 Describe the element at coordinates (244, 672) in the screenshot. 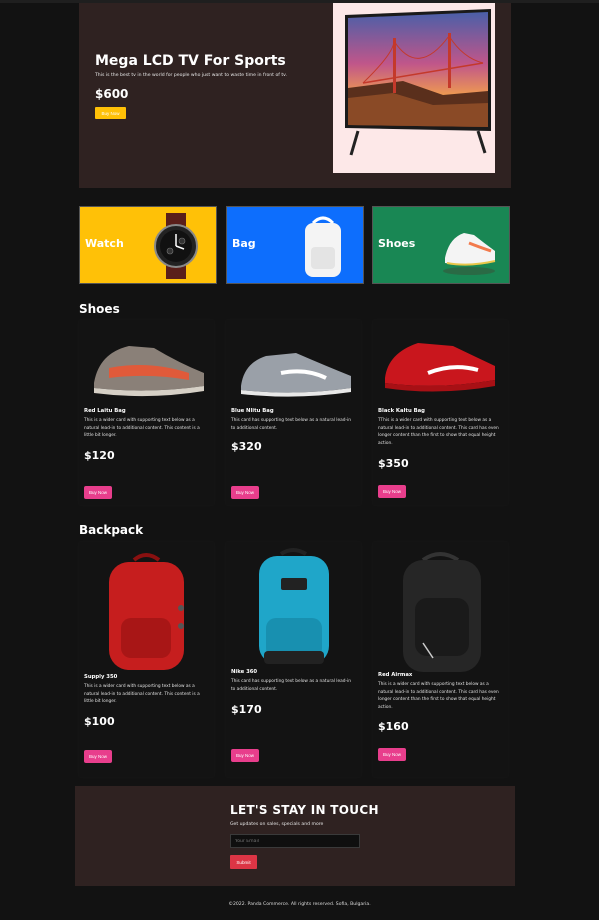

I see `product-name: Nike 360` at that location.